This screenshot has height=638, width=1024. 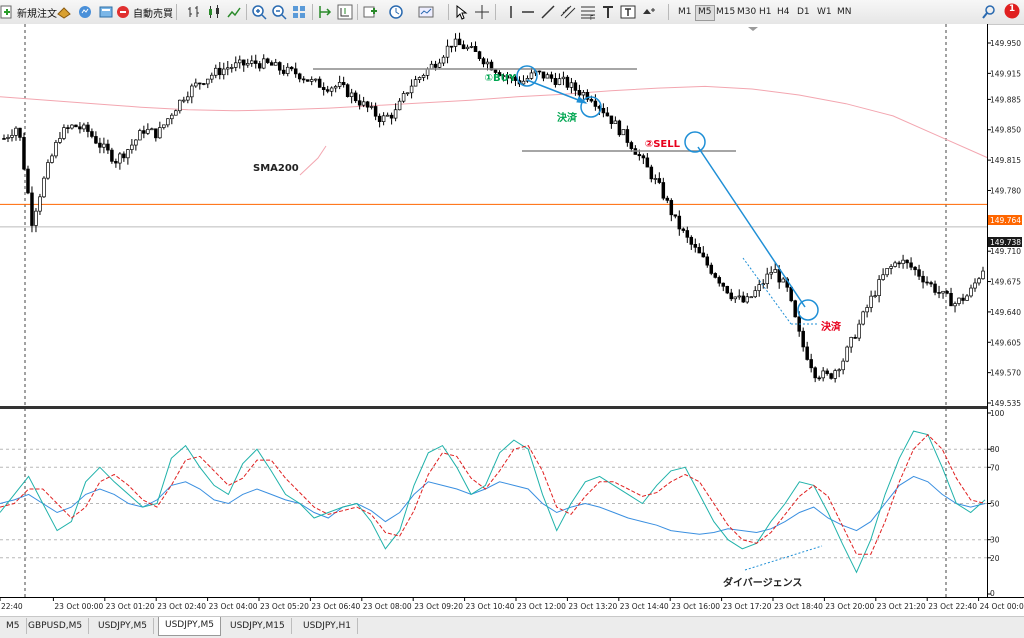 What do you see at coordinates (284, 606) in the screenshot?
I see `time-tick-label: 23 Oct 05:20` at bounding box center [284, 606].